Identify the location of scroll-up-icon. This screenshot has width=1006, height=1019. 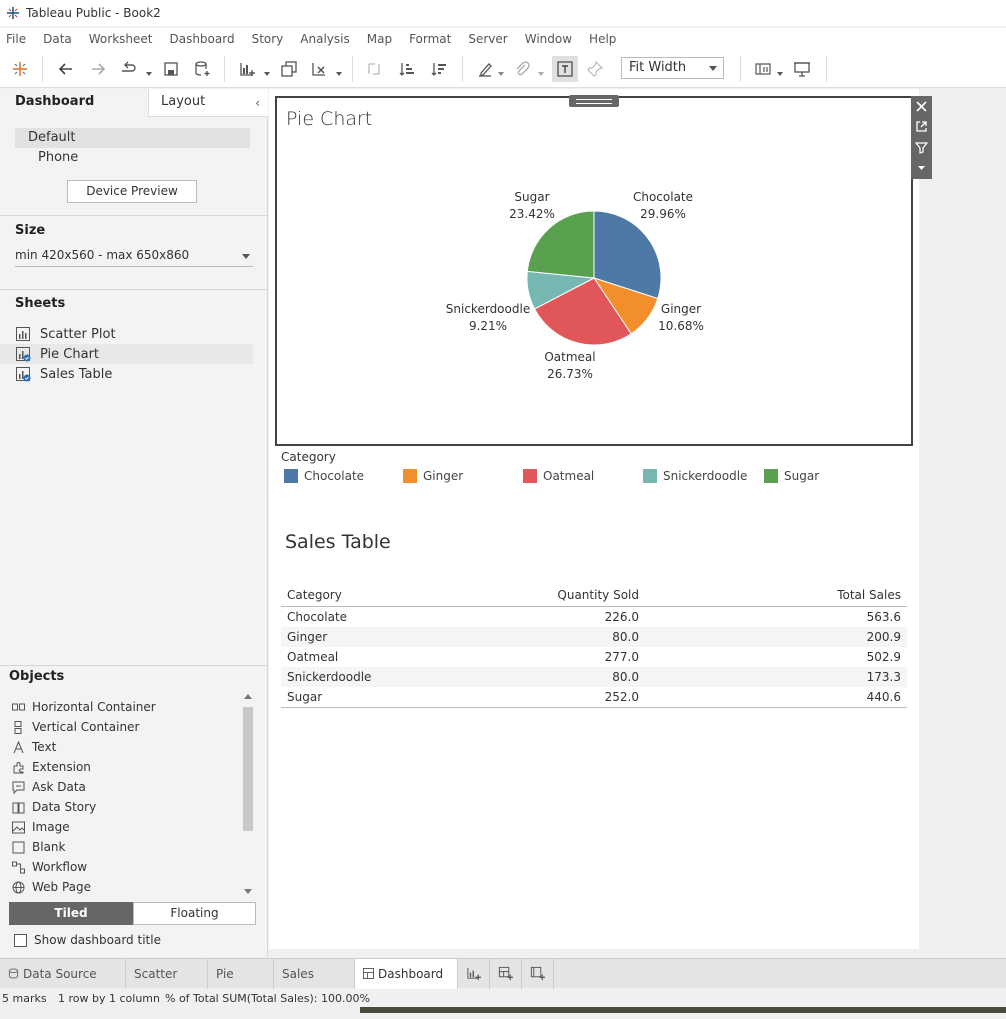
(248, 696).